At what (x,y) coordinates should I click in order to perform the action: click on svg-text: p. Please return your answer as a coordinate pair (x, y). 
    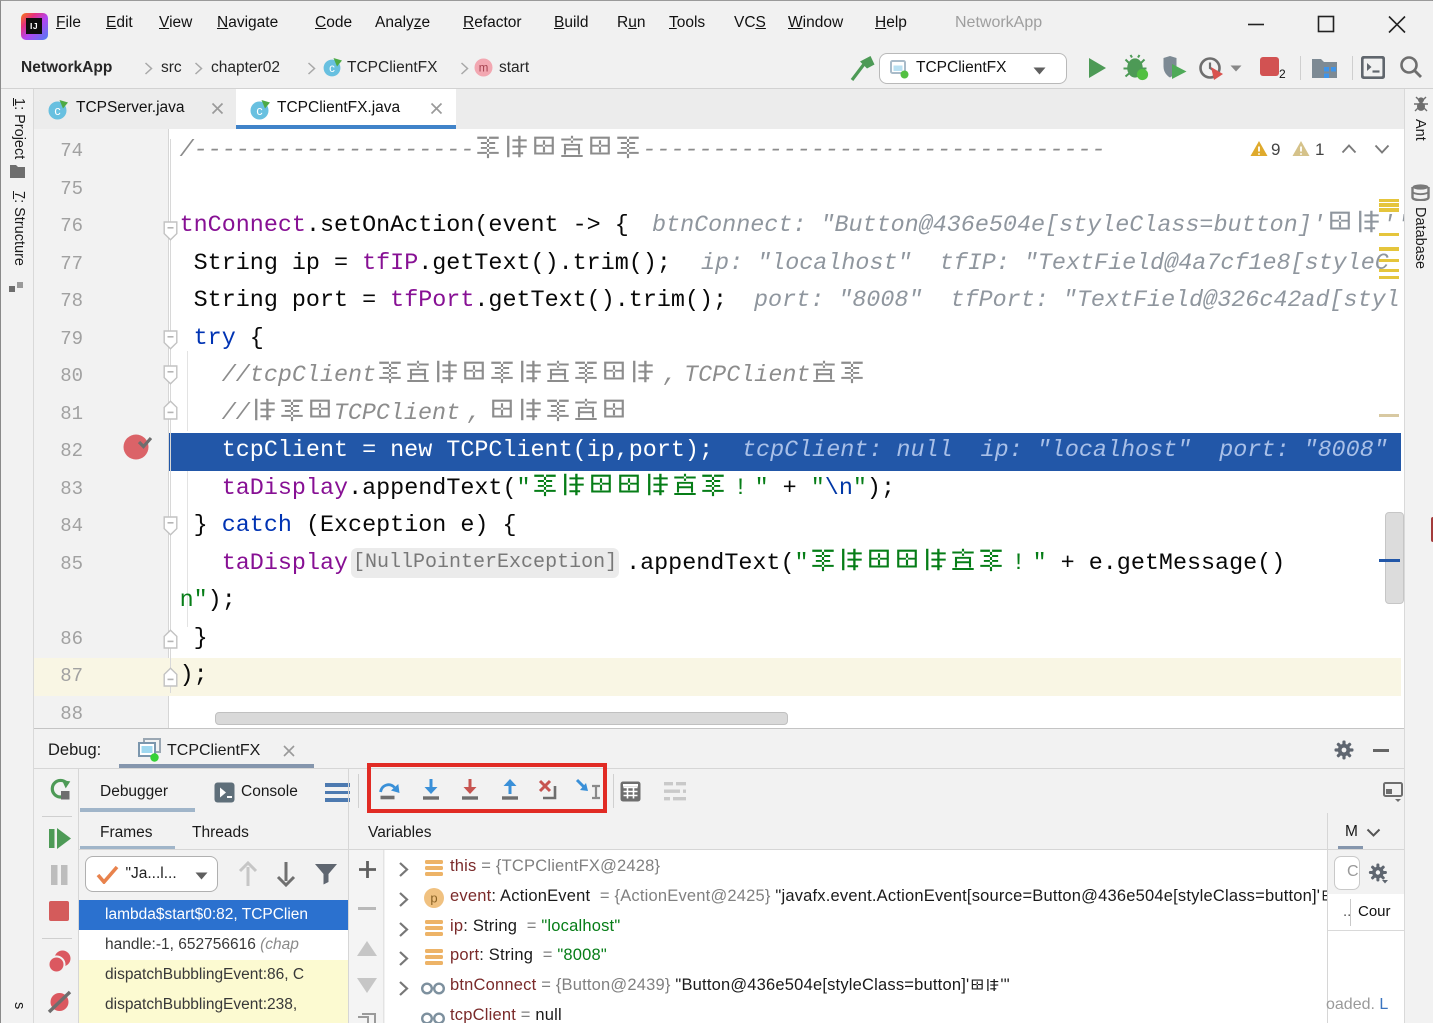
    Looking at the image, I should click on (433, 898).